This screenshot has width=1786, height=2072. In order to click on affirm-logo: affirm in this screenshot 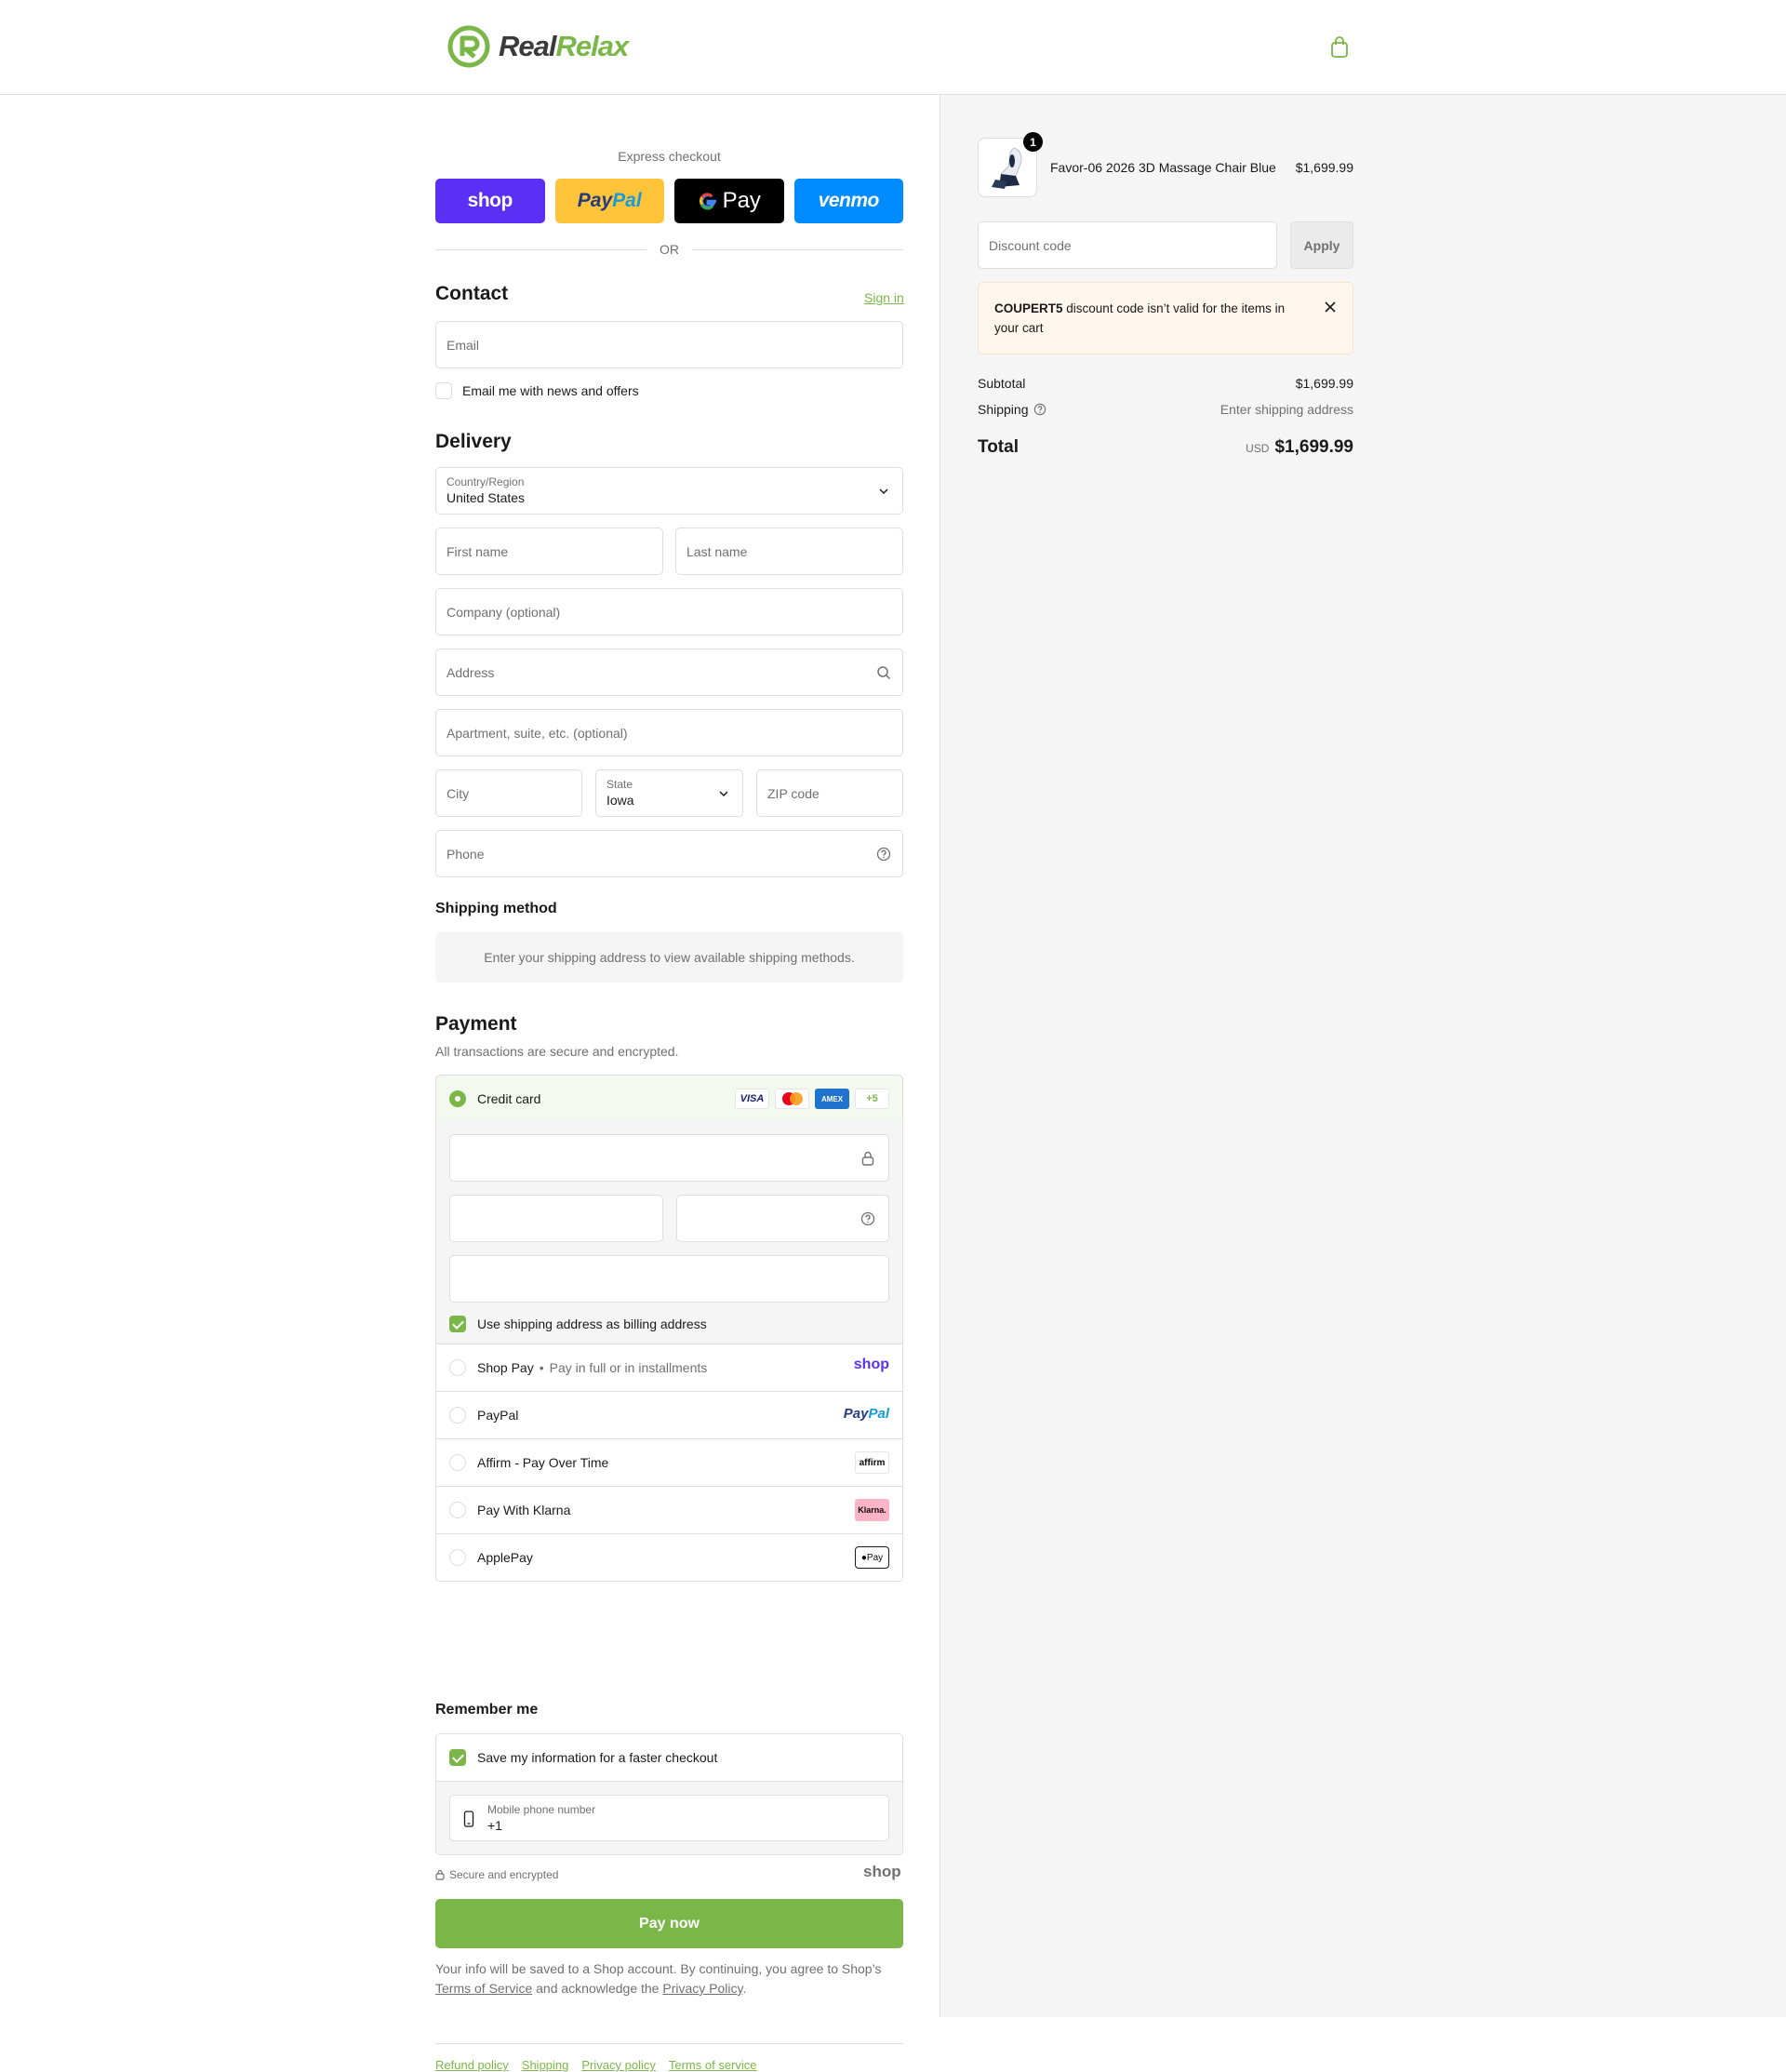, I will do `click(872, 1463)`.